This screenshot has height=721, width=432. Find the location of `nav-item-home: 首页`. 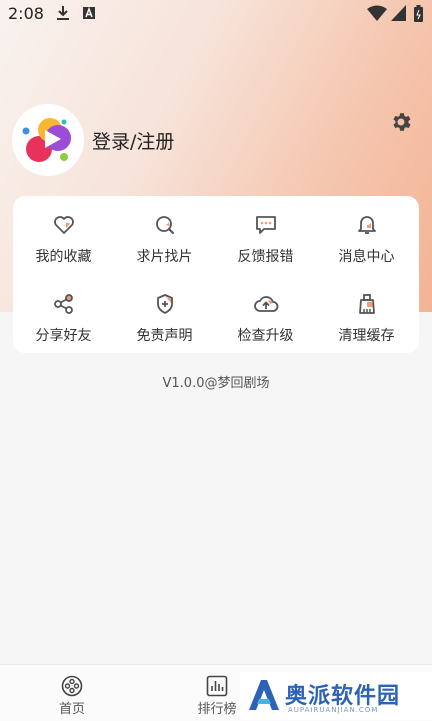

nav-item-home: 首页 is located at coordinates (72, 691).